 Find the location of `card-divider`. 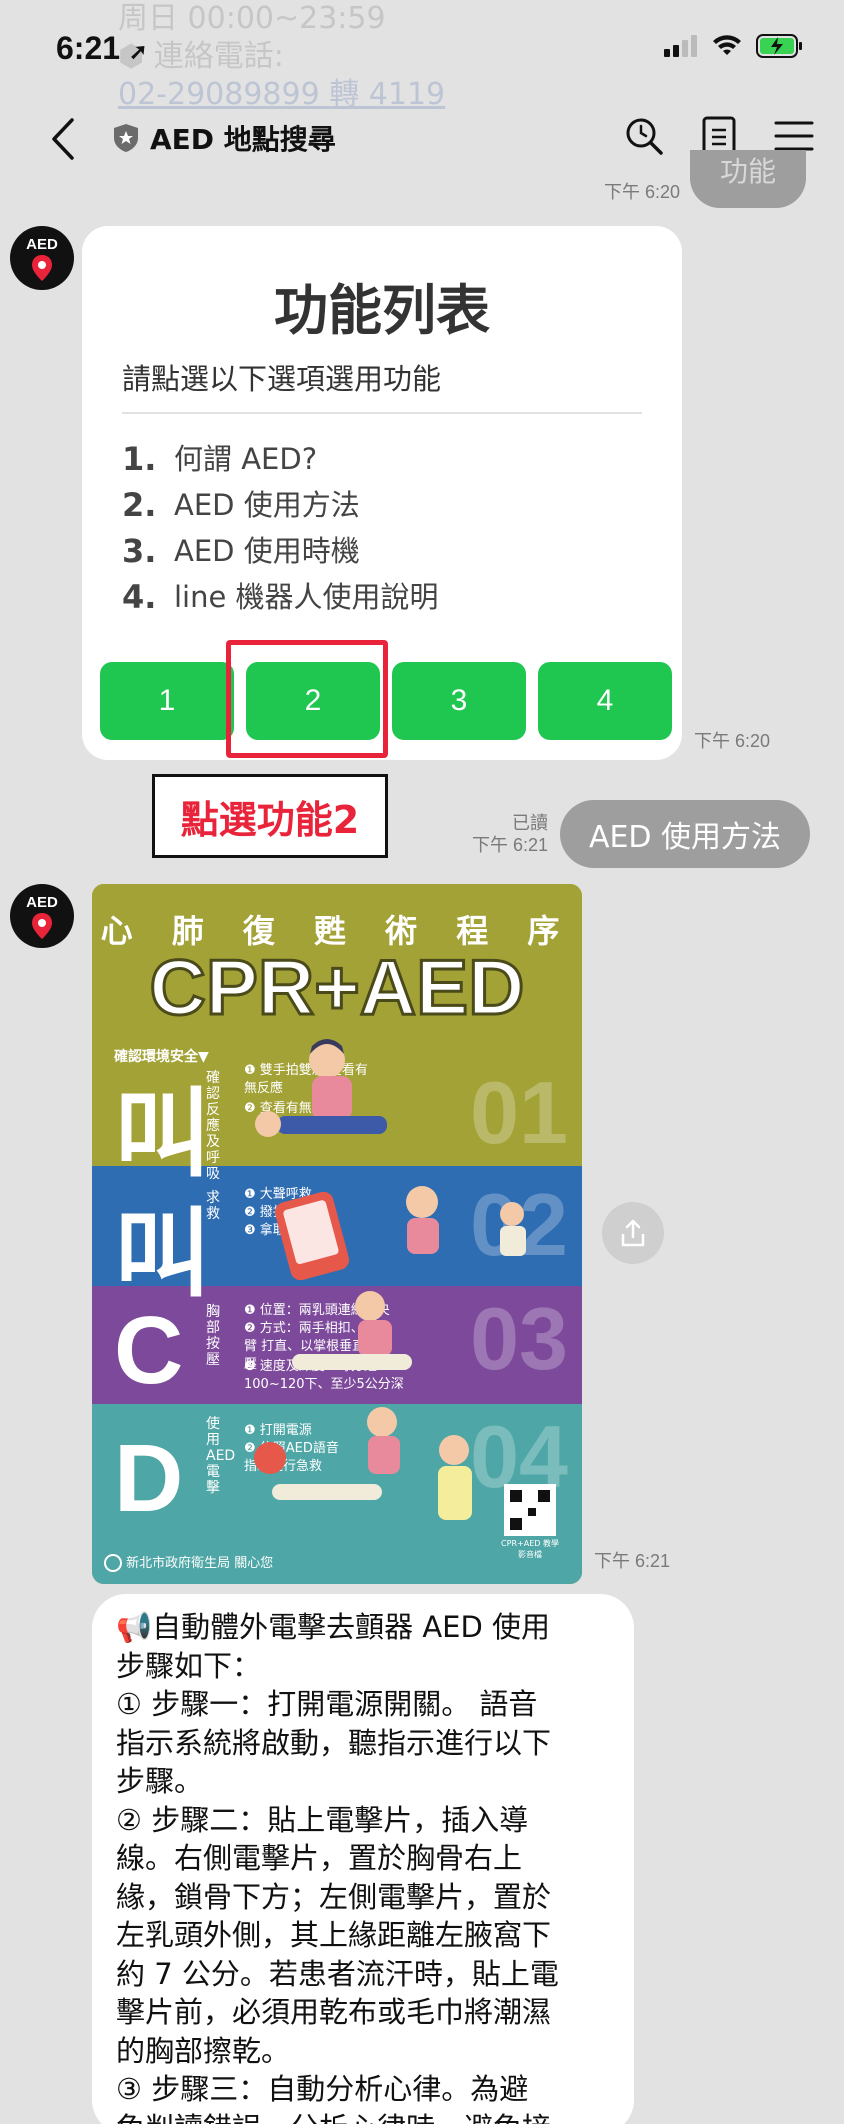

card-divider is located at coordinates (382, 413).